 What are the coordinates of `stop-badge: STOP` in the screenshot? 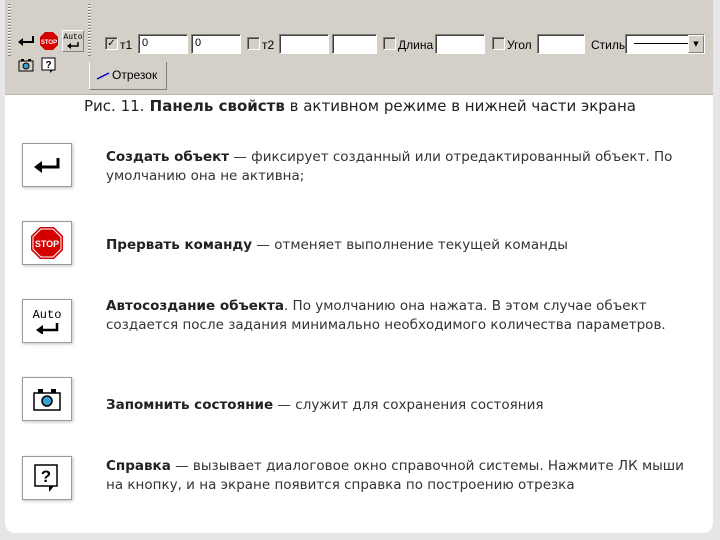 It's located at (47, 244).